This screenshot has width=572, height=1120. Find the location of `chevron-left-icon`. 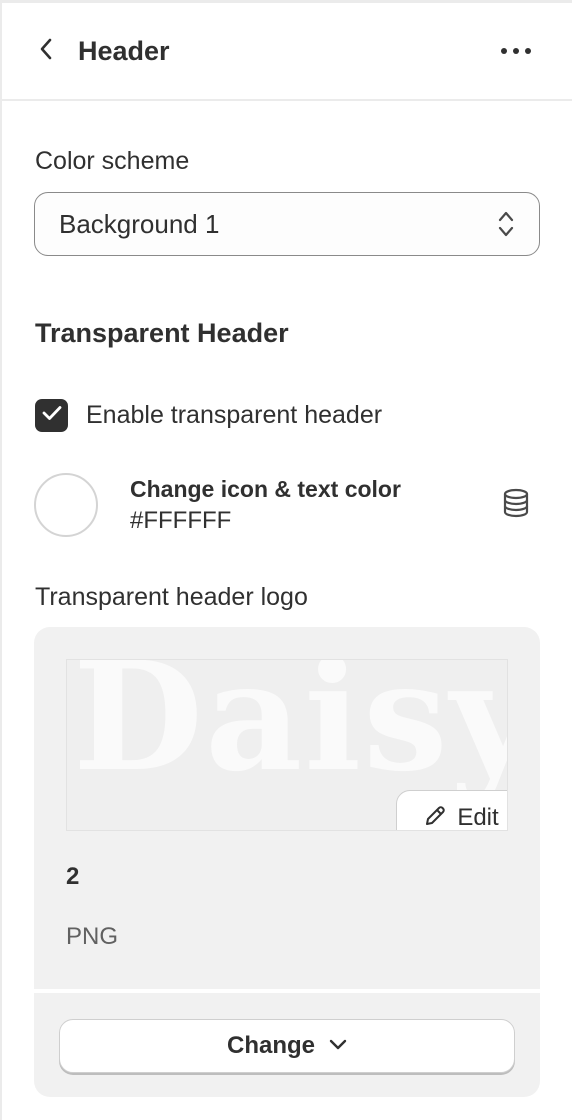

chevron-left-icon is located at coordinates (46, 51).